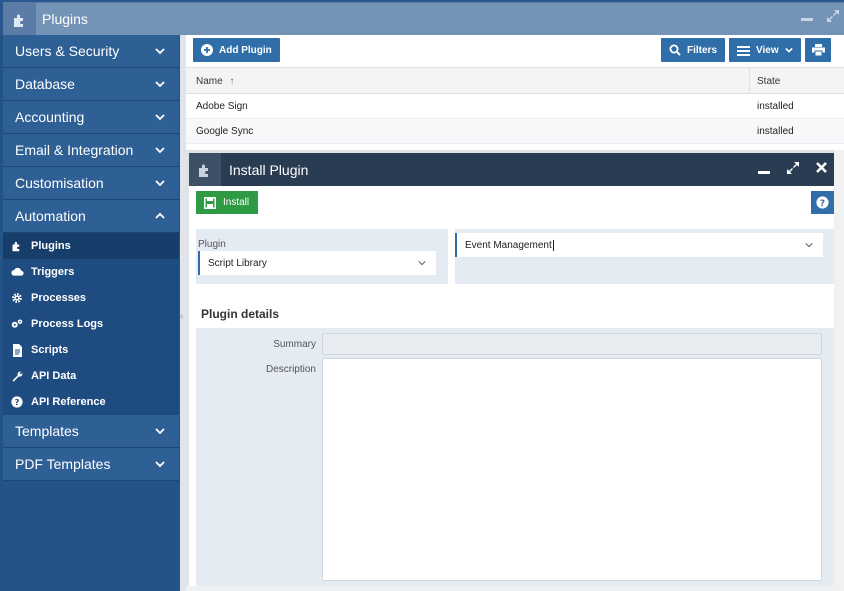  Describe the element at coordinates (639, 245) in the screenshot. I see `plugin-option-select: Event Management` at that location.